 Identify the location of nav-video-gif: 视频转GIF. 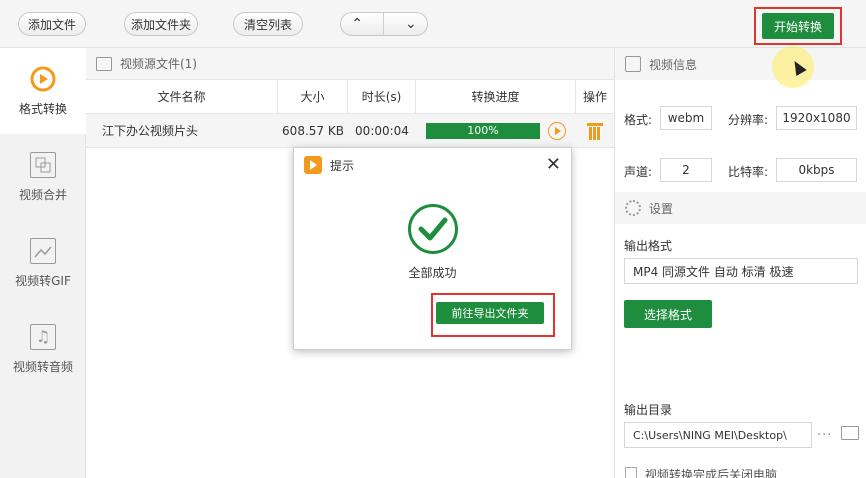
(43, 263).